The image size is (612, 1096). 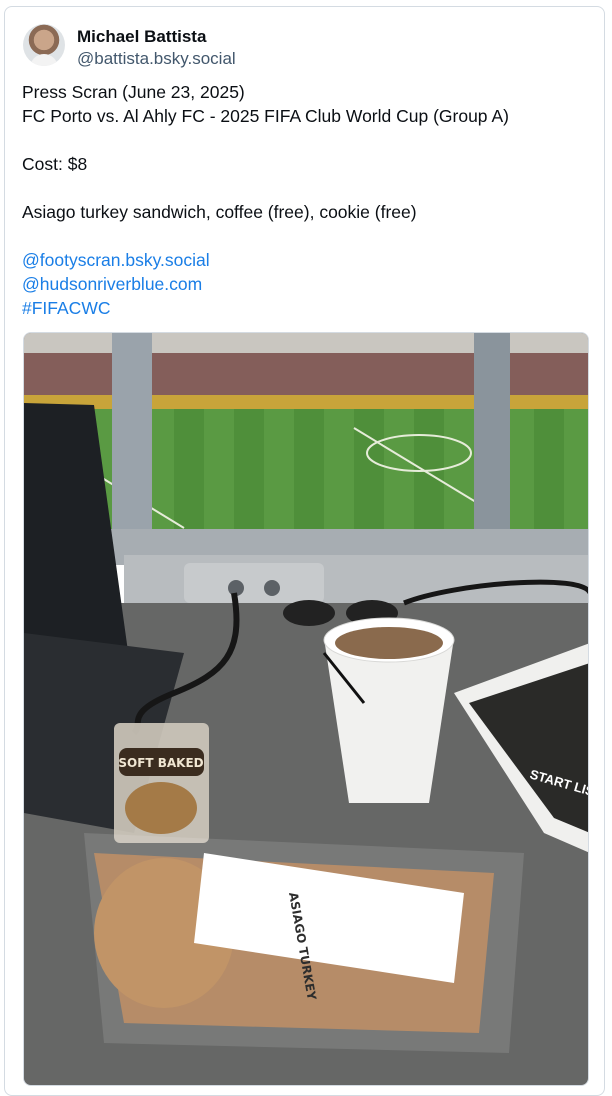 What do you see at coordinates (133, 92) in the screenshot?
I see `post-line: Press Scran (June 23, 2025)` at bounding box center [133, 92].